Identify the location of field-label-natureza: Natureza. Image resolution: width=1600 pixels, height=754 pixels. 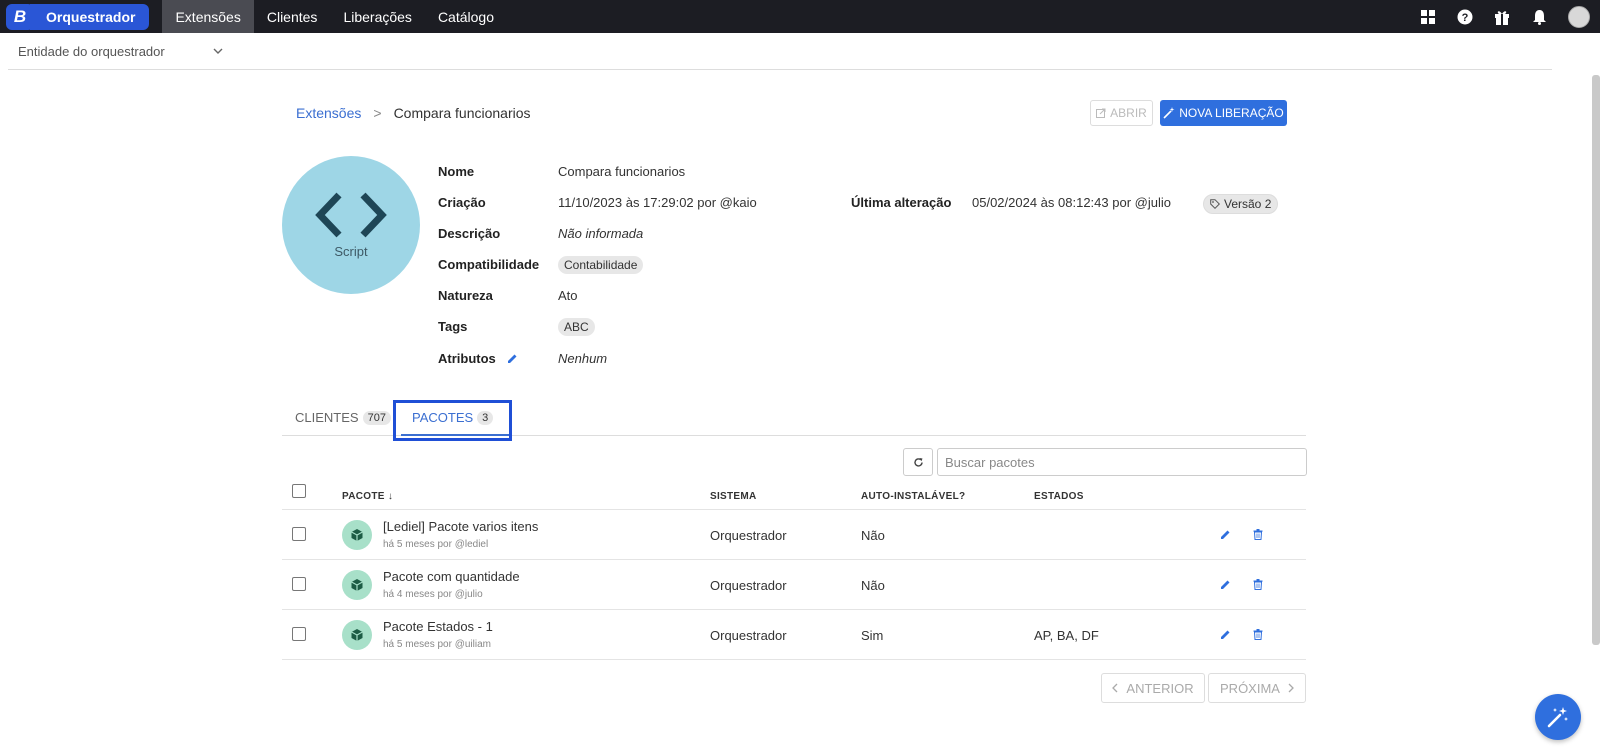
(465, 295).